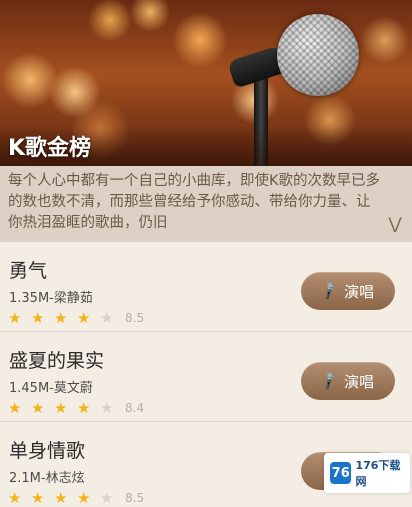 Image resolution: width=412 pixels, height=507 pixels. What do you see at coordinates (76, 408) in the screenshot?
I see `rating-stars: ★ ★ ★ ★ ★ 8.4` at bounding box center [76, 408].